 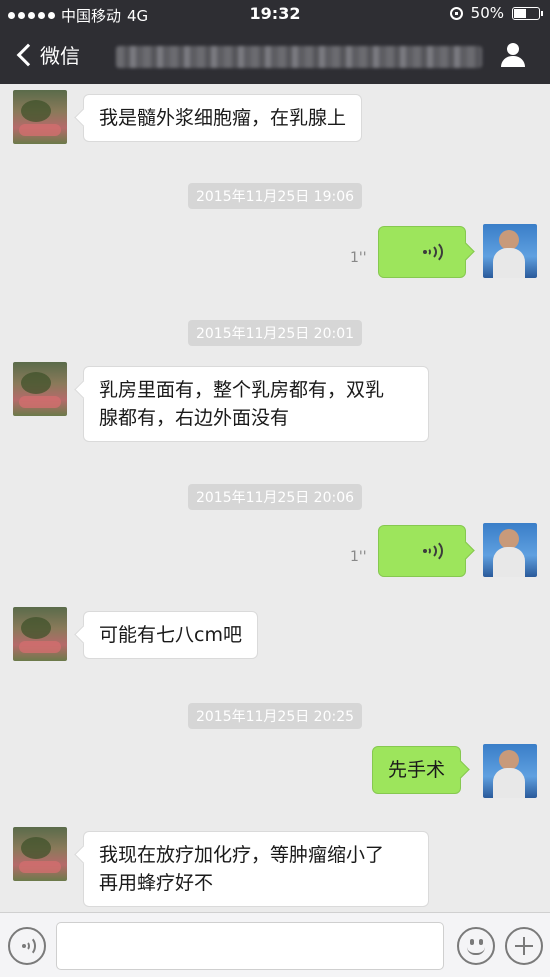 I want to click on message-input, so click(x=250, y=946).